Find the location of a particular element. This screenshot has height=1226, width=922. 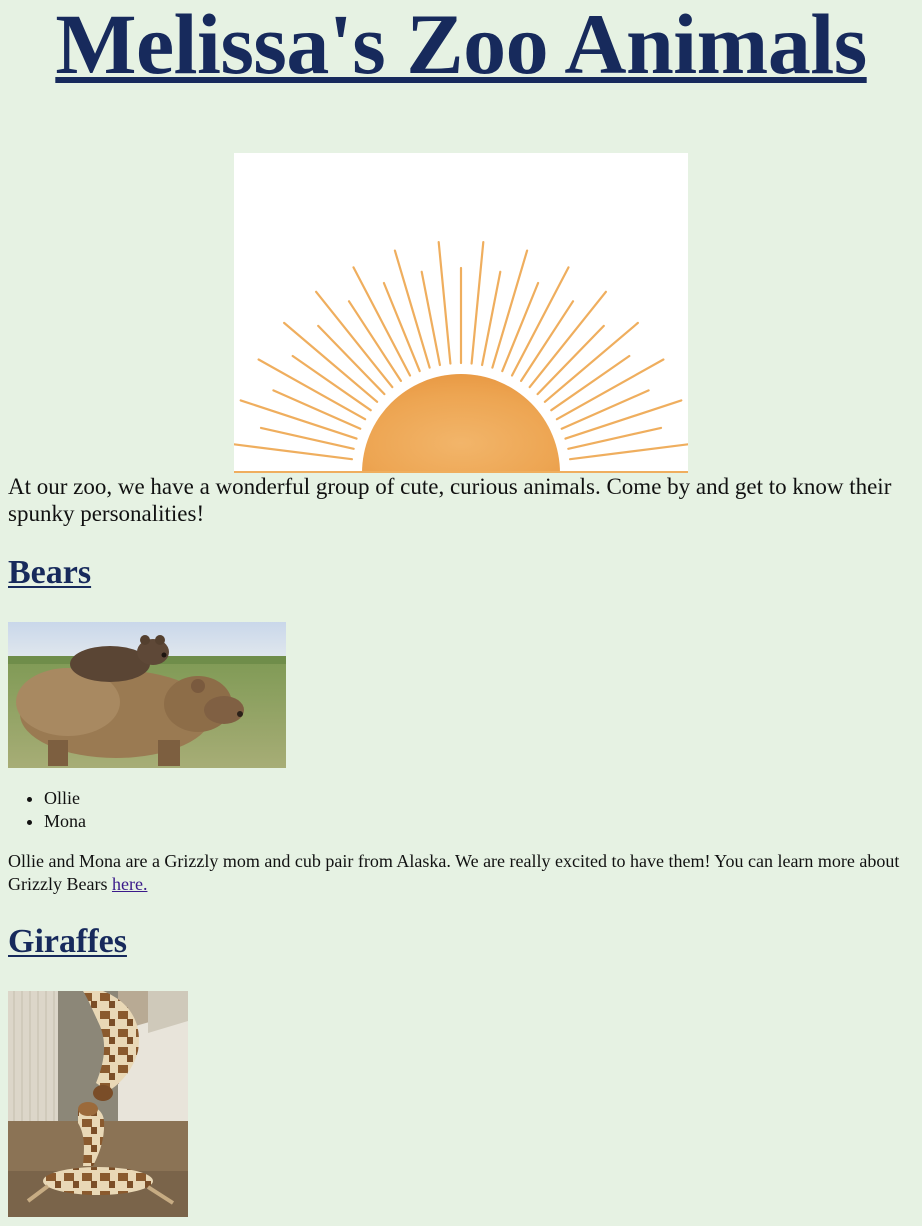

grizzly-bears-photo is located at coordinates (147, 695).